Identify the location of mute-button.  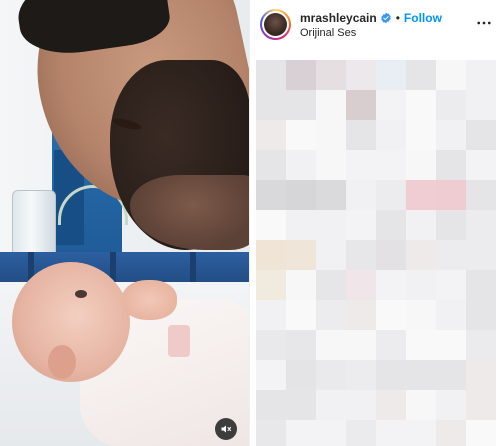
(226, 429).